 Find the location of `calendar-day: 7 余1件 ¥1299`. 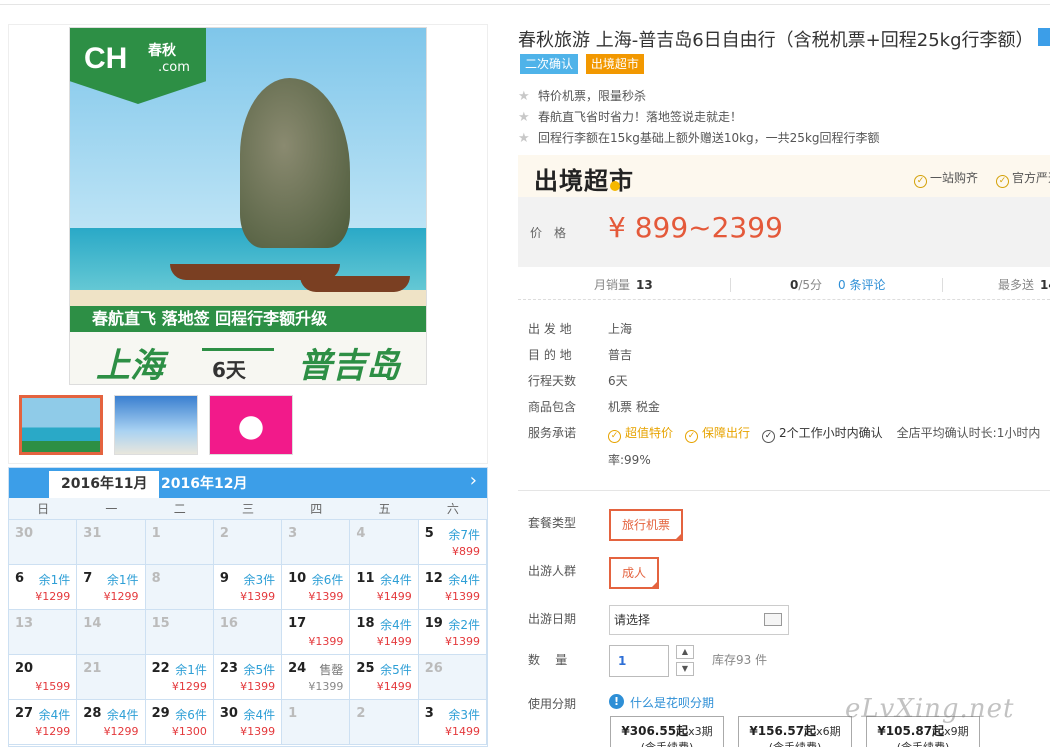

calendar-day: 7 余1件 ¥1299 is located at coordinates (111, 587).